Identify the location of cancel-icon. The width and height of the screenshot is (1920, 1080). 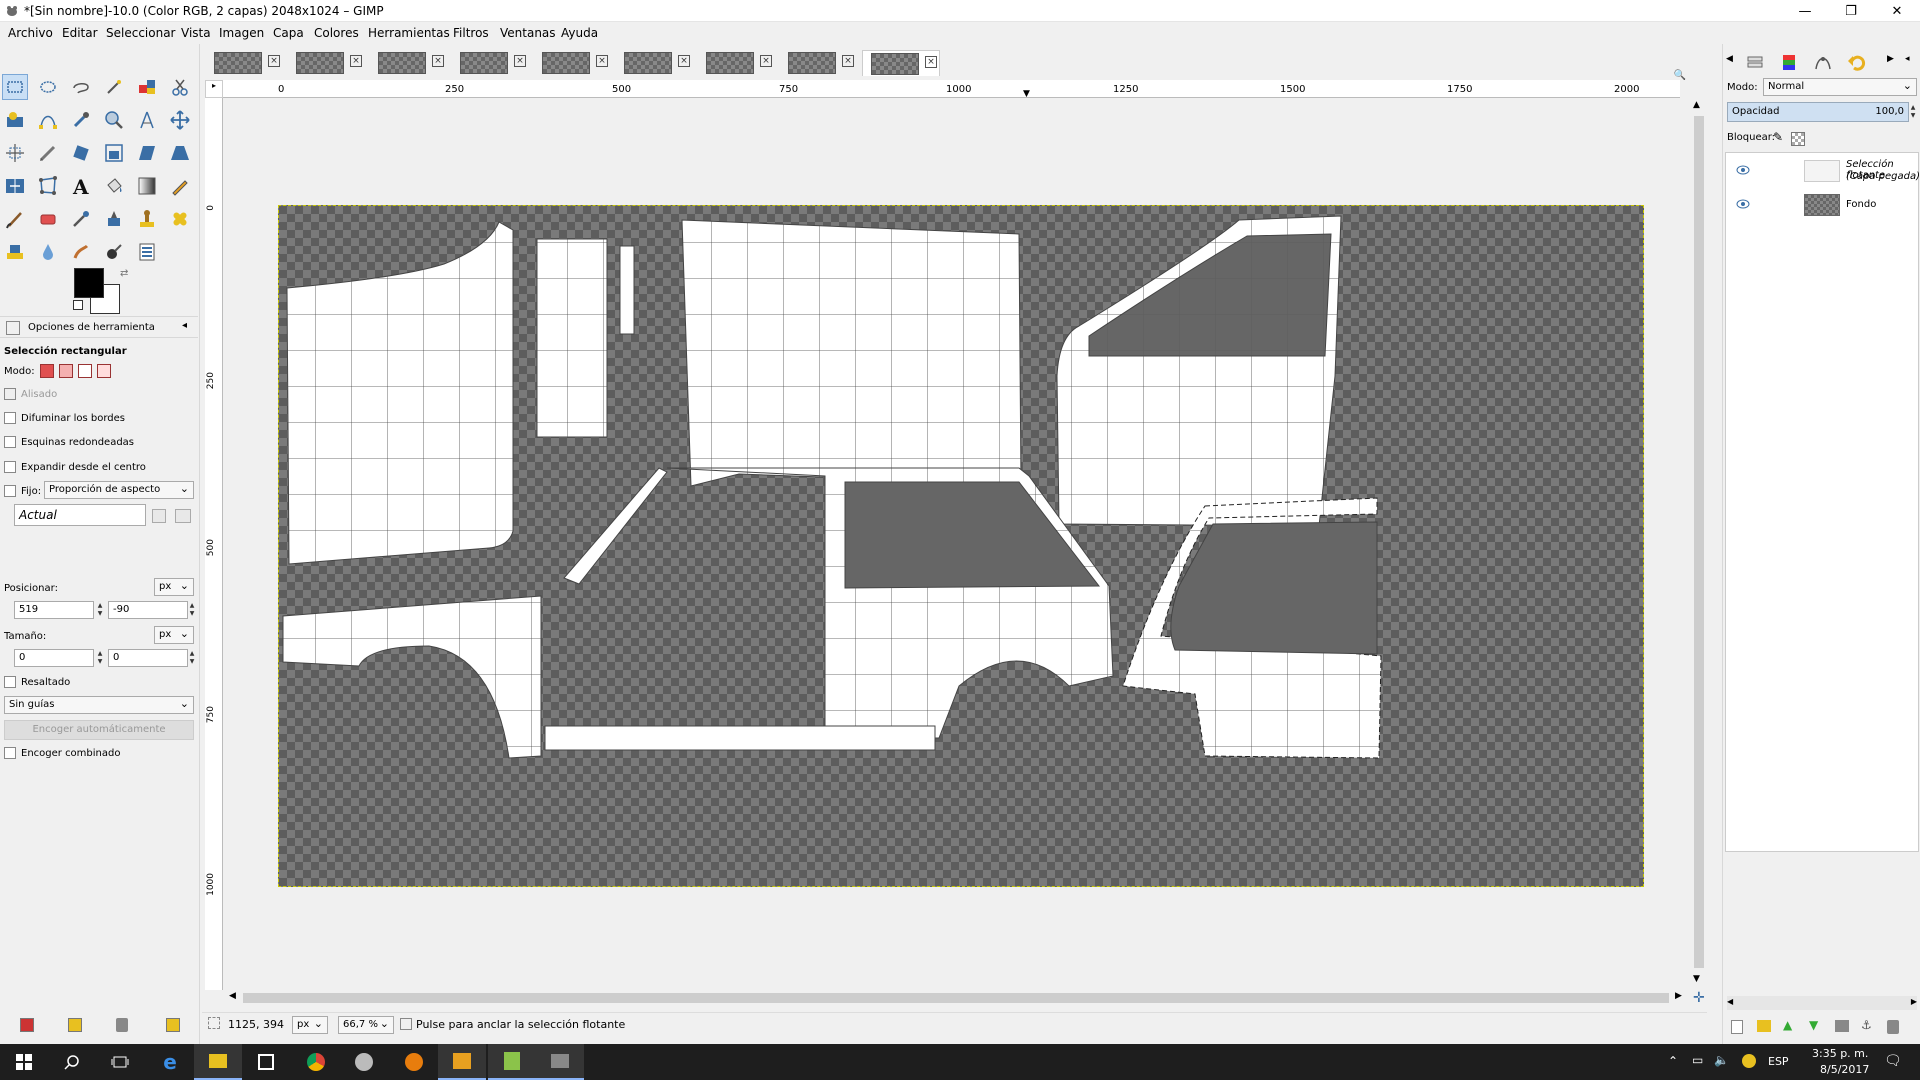
(406, 1024).